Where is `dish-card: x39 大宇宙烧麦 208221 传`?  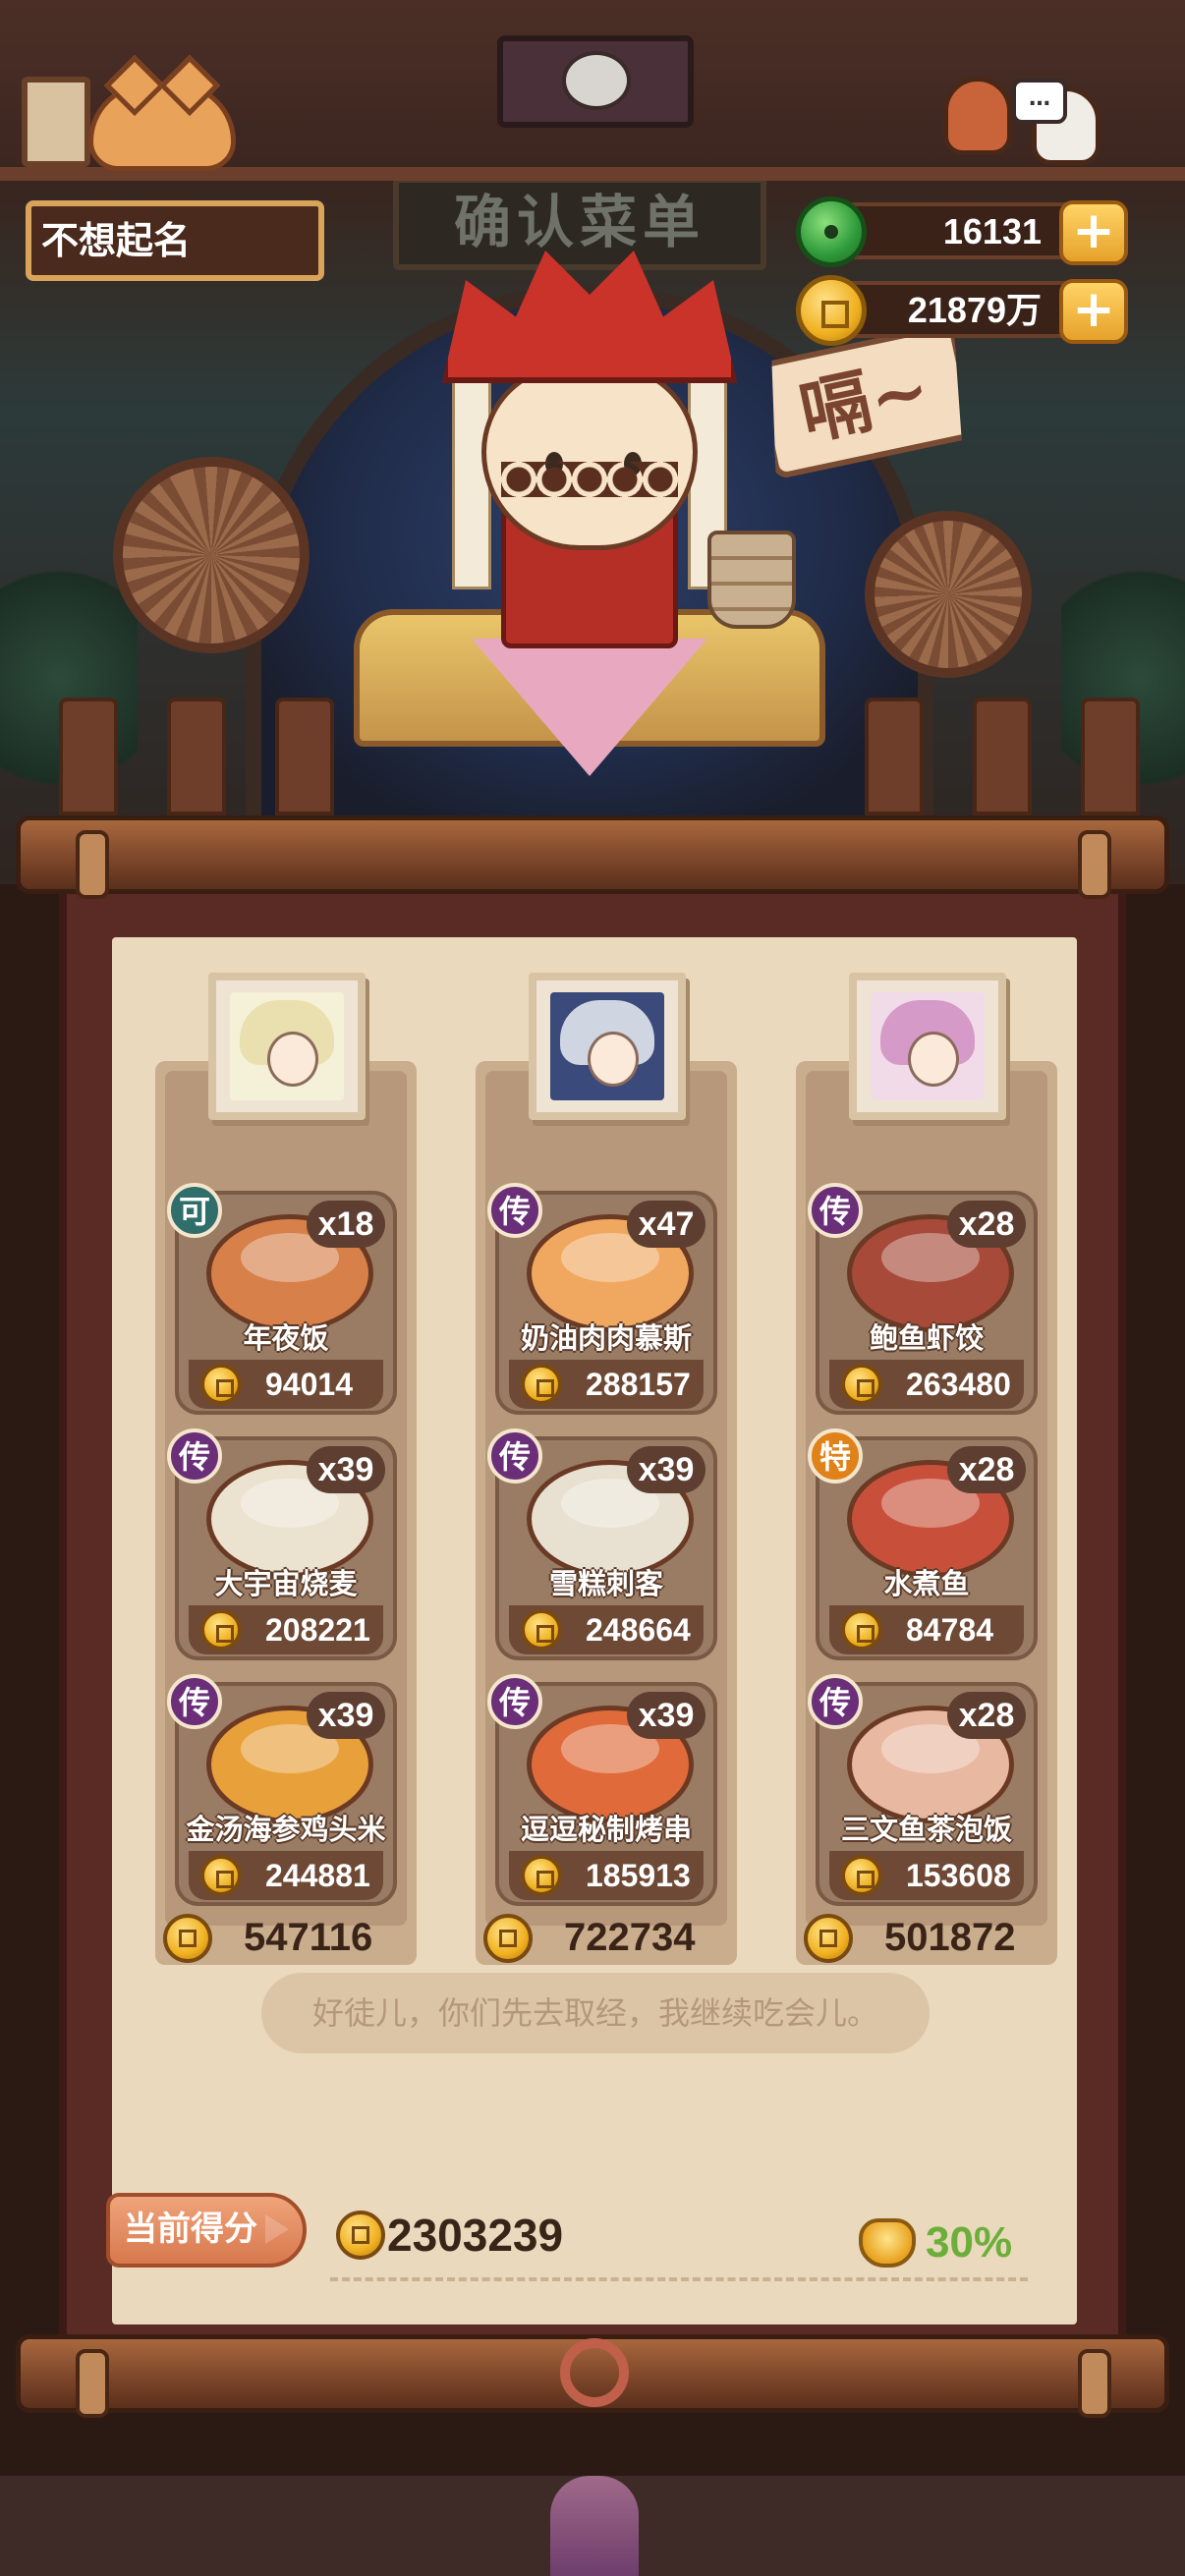
dish-card: x39 大宇宙烧麦 208221 传 is located at coordinates (282, 1544).